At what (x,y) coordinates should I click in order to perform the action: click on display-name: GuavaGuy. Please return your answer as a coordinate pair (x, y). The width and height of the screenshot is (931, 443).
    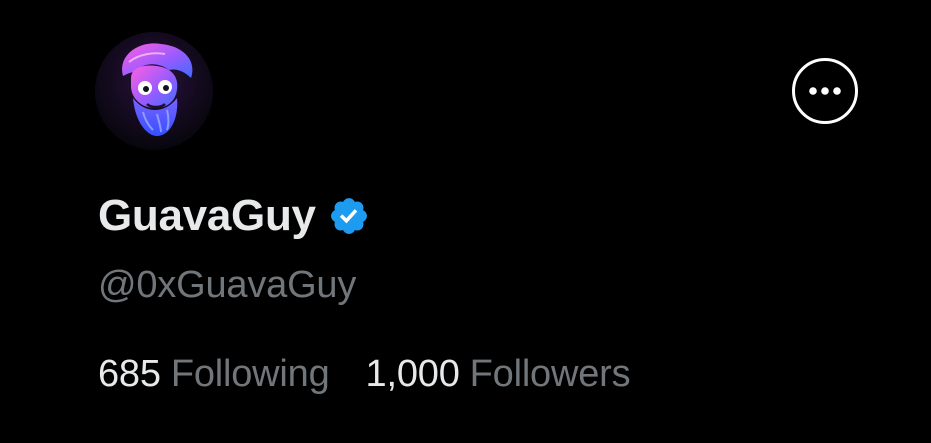
    Looking at the image, I should click on (207, 215).